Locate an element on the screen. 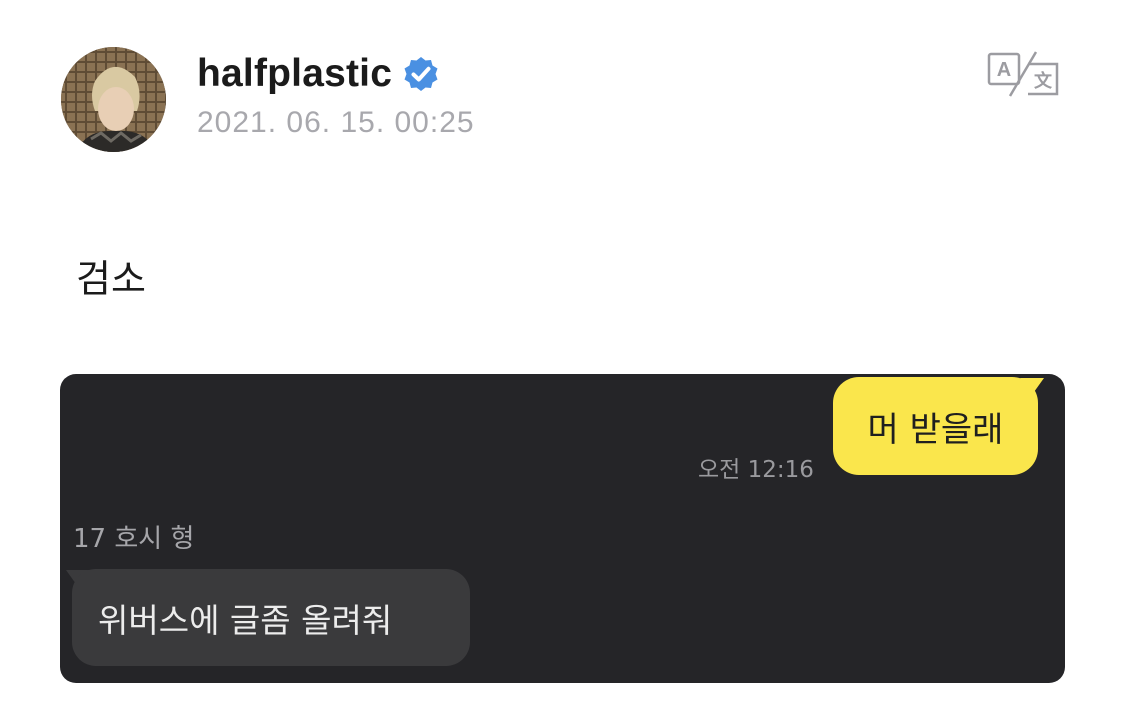  author-name: halfplastic is located at coordinates (294, 74).